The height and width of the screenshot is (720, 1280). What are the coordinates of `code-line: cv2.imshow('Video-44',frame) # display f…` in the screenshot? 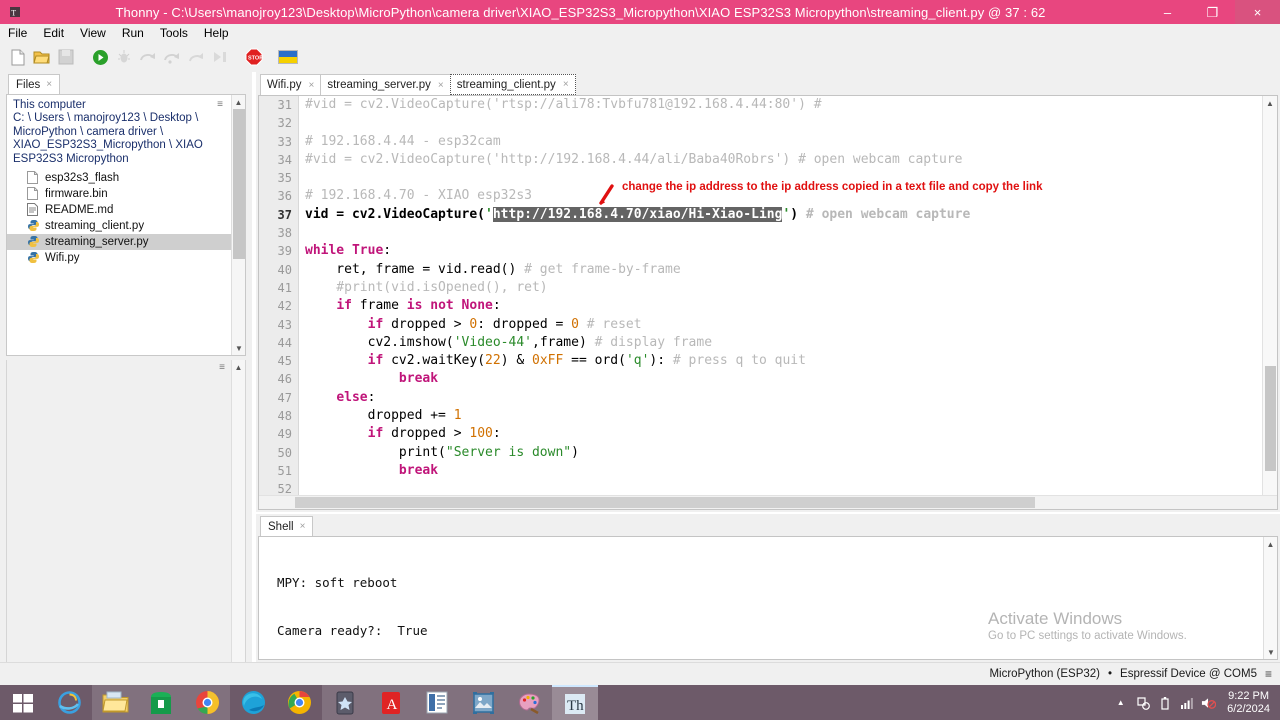 It's located at (783, 343).